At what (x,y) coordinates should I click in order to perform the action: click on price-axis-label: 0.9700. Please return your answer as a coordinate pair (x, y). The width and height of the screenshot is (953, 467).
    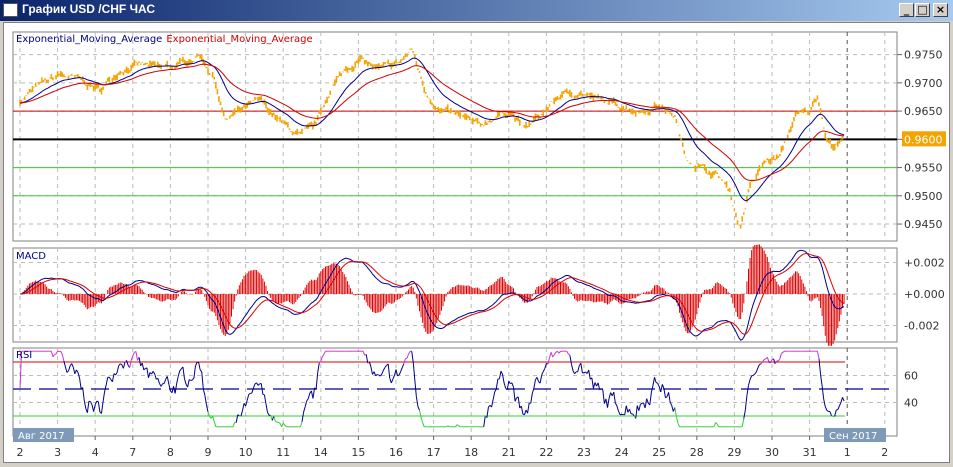
    Looking at the image, I should click on (923, 83).